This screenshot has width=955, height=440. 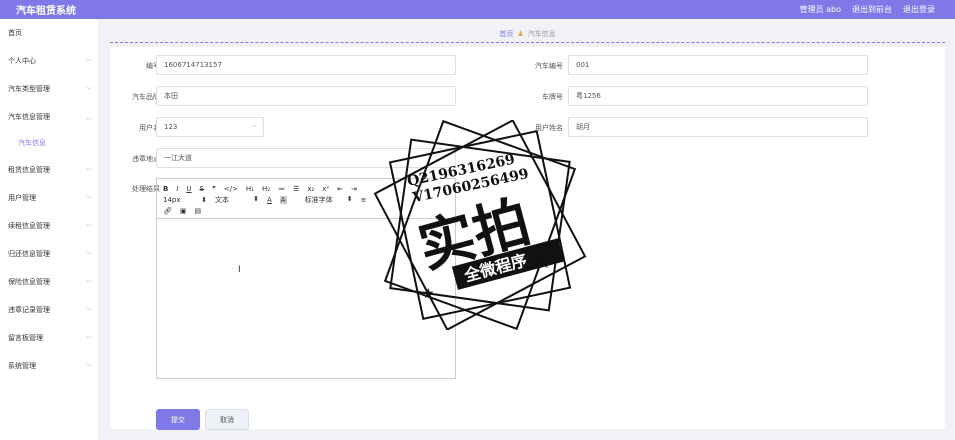 I want to click on heading2-icon: H₂, so click(x=266, y=189).